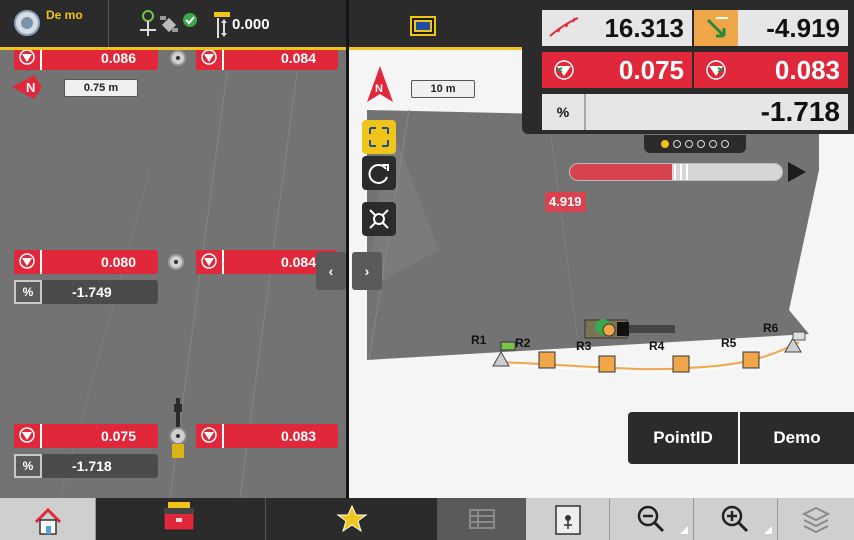  I want to click on top-status-bar: De mo 0.000, so click(175, 25).